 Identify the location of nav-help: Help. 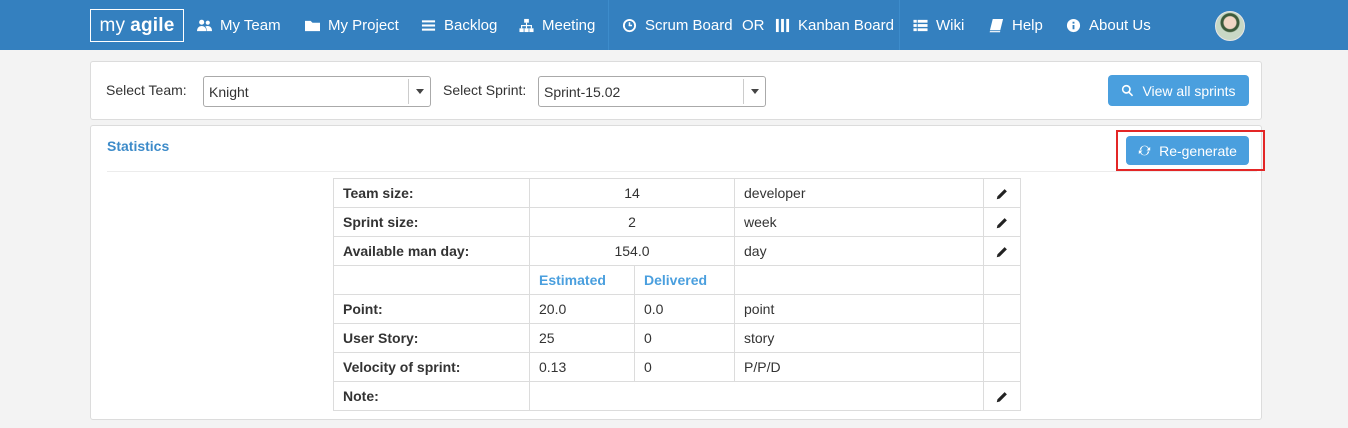
(1016, 25).